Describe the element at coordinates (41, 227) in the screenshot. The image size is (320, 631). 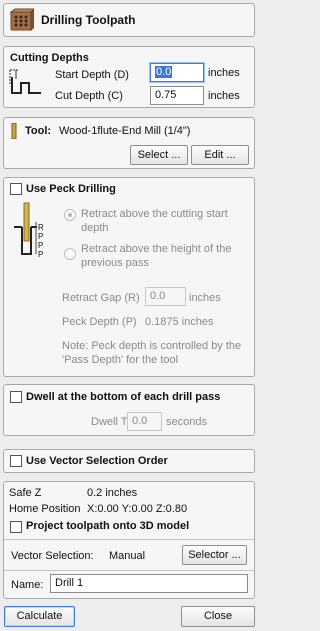
I see `diagram-label-r: R` at that location.